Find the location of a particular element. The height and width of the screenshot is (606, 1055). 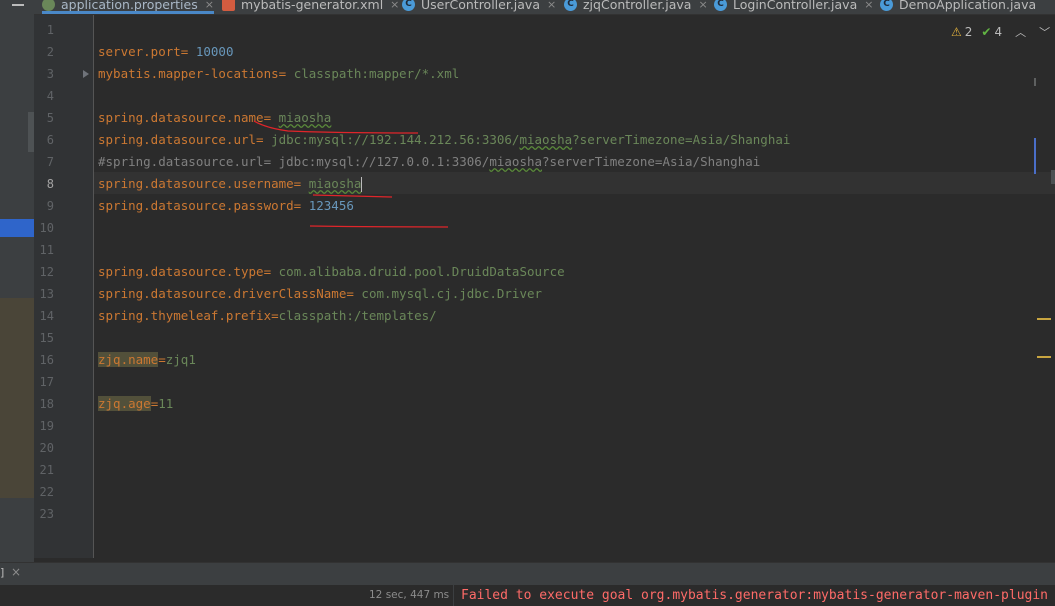

annotation-underline-password is located at coordinates (379, 226).